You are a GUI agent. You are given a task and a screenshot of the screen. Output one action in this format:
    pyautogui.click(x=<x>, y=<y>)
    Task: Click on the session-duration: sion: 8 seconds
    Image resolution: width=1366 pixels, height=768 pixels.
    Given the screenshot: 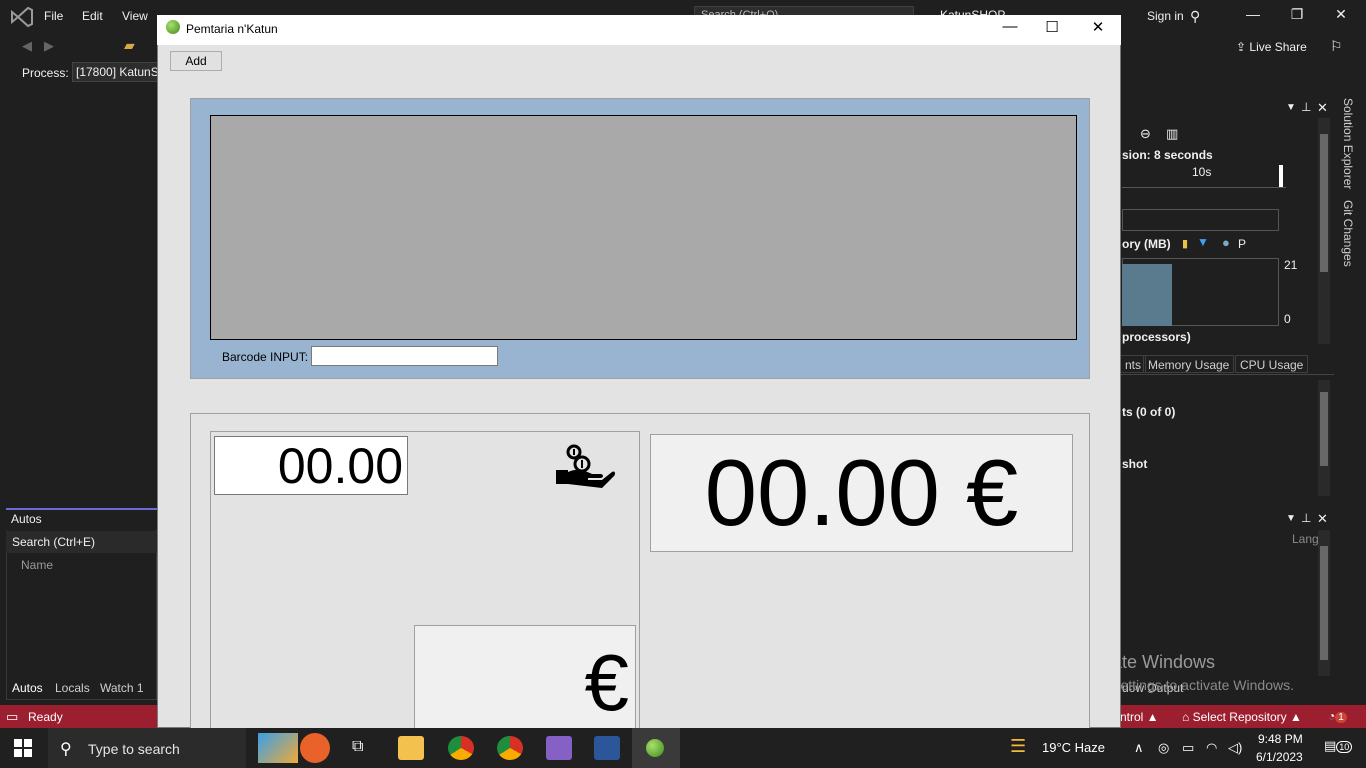 What is the action you would take?
    pyautogui.click(x=1167, y=155)
    